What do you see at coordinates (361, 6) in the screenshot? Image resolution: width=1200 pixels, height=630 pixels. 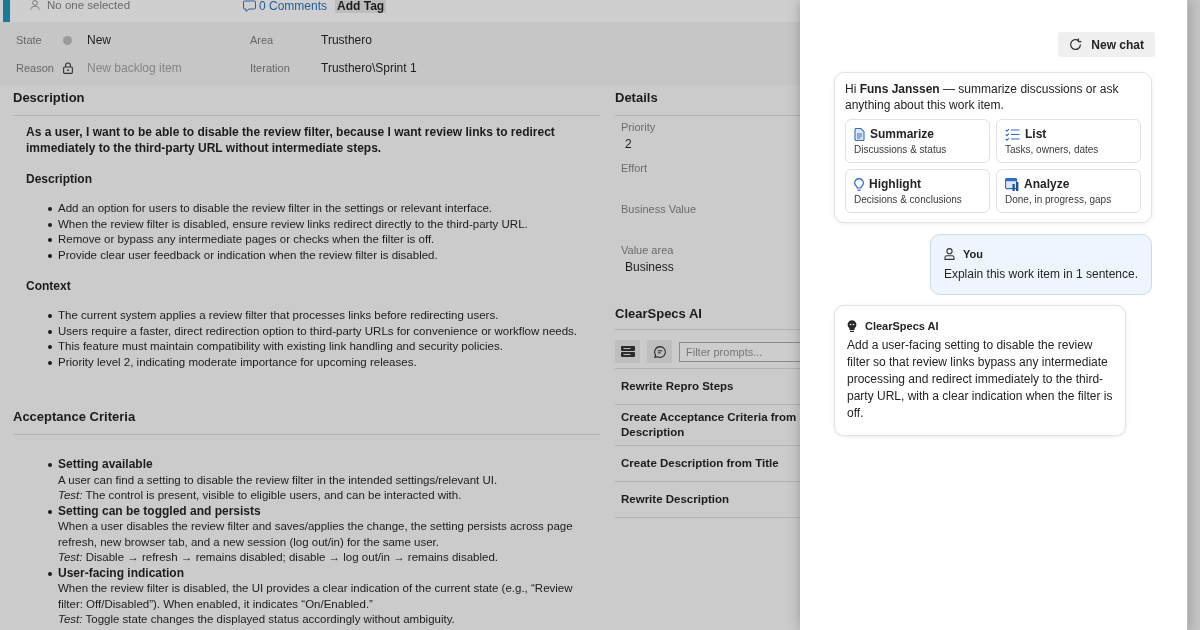 I see `add-tag-button: Add Tag` at bounding box center [361, 6].